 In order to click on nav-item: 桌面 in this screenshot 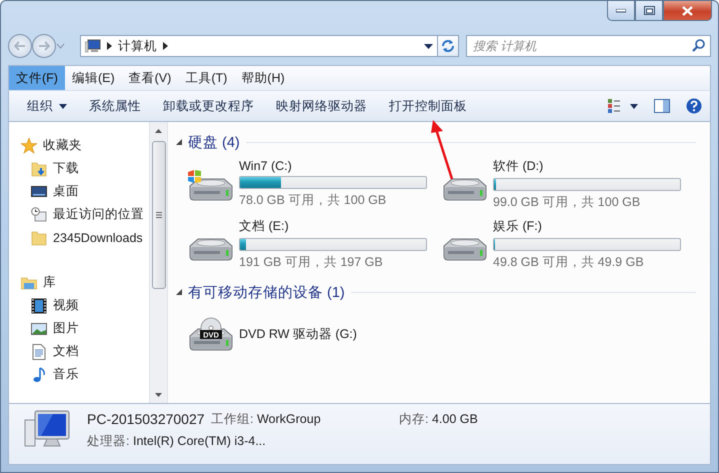, I will do `click(85, 191)`.